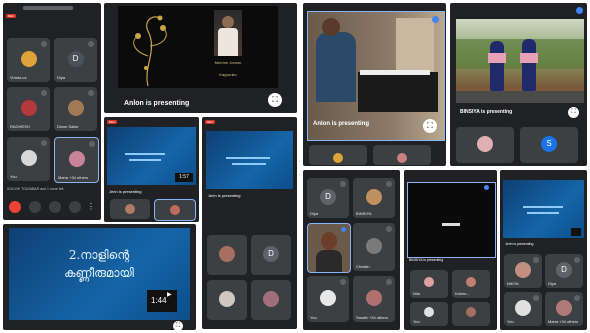 This screenshot has width=590, height=333. I want to click on recording-badge: REC, so click(210, 122).